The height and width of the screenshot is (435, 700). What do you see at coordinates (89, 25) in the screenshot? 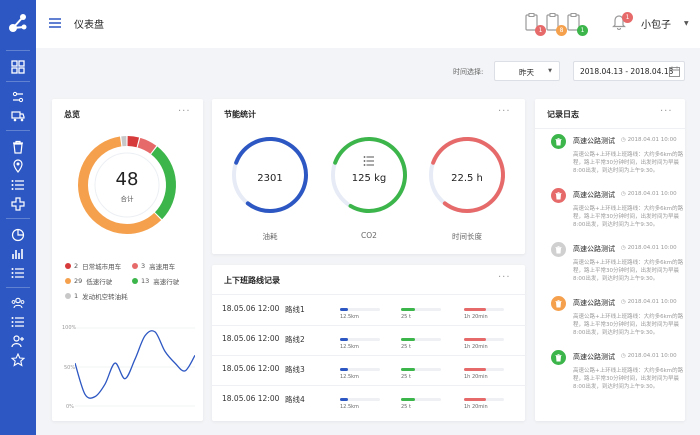
I see `page-title: 仪表盘` at bounding box center [89, 25].